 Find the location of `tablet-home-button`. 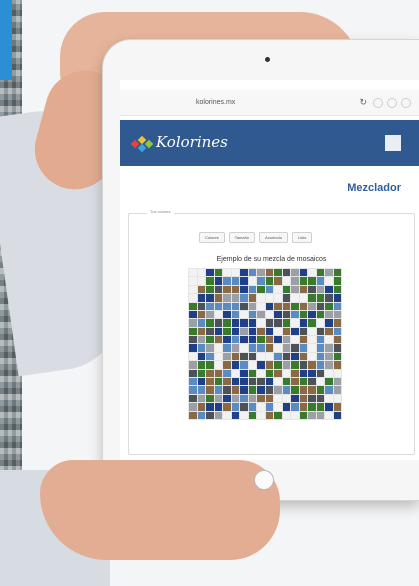

tablet-home-button is located at coordinates (264, 480).